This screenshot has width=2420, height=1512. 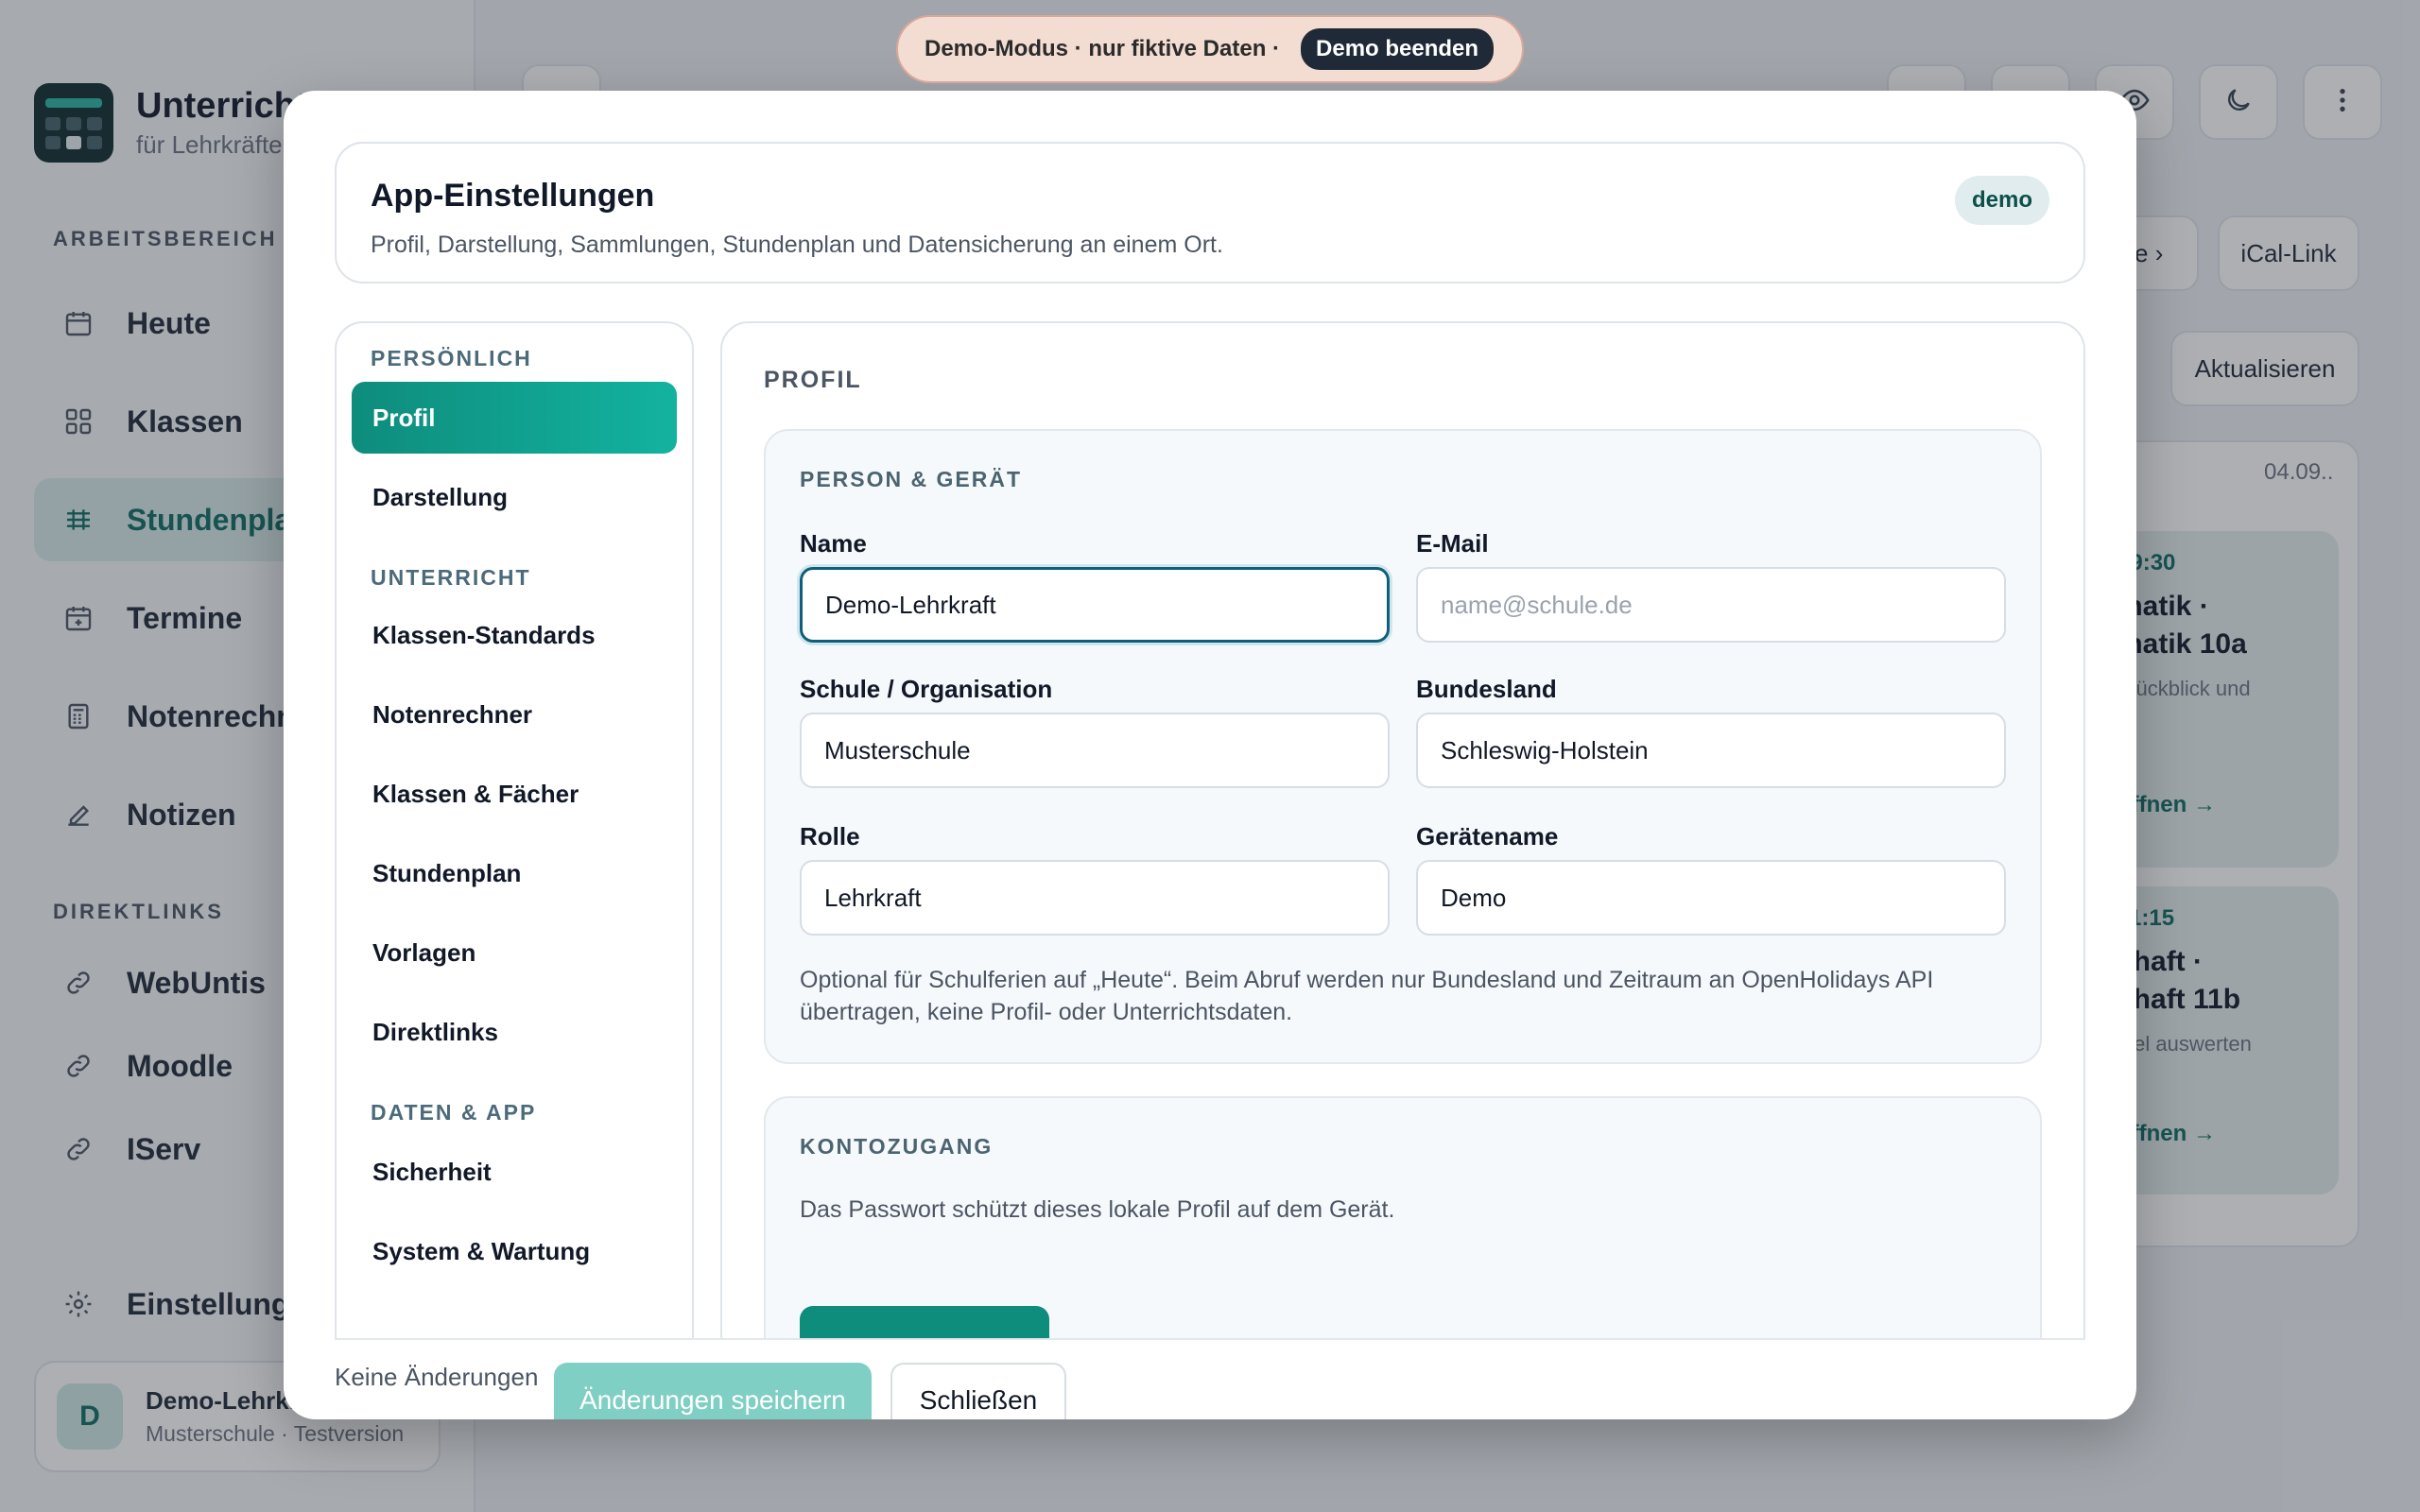 I want to click on close-button: Schließen, so click(x=978, y=1391).